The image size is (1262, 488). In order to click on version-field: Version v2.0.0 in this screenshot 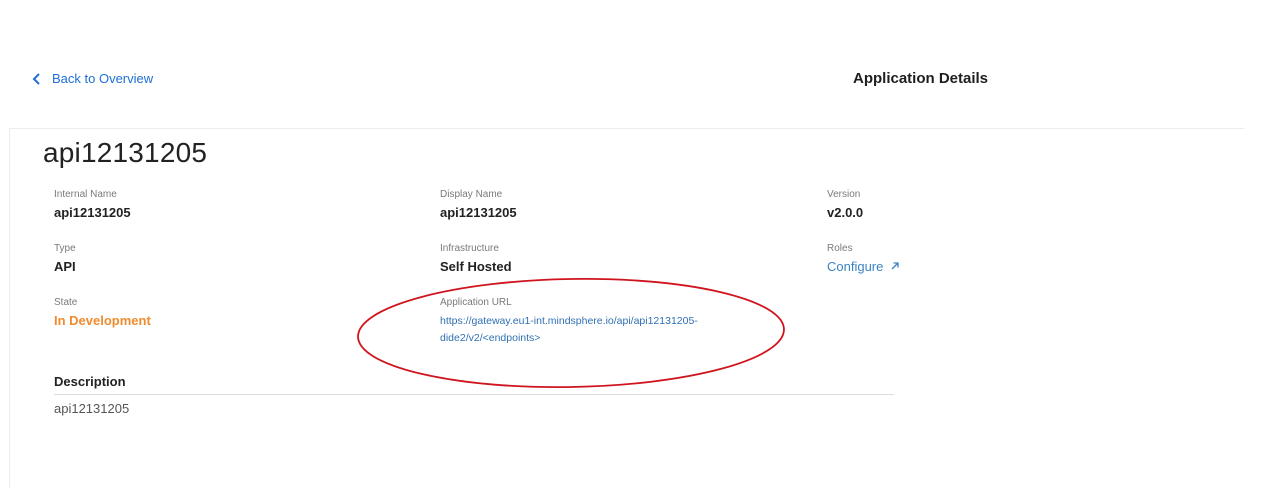, I will do `click(845, 204)`.